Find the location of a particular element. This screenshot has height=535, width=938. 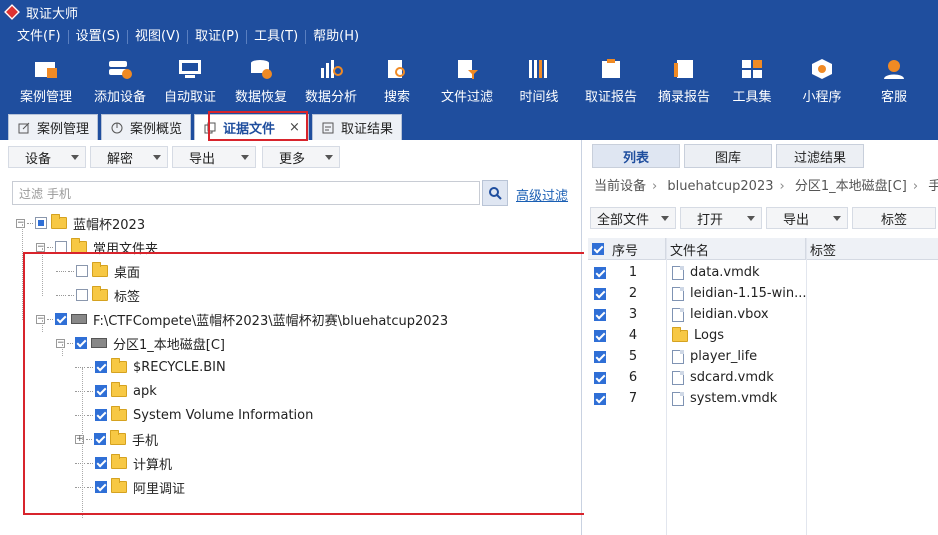

file-name: leidian.vbox is located at coordinates (729, 314).